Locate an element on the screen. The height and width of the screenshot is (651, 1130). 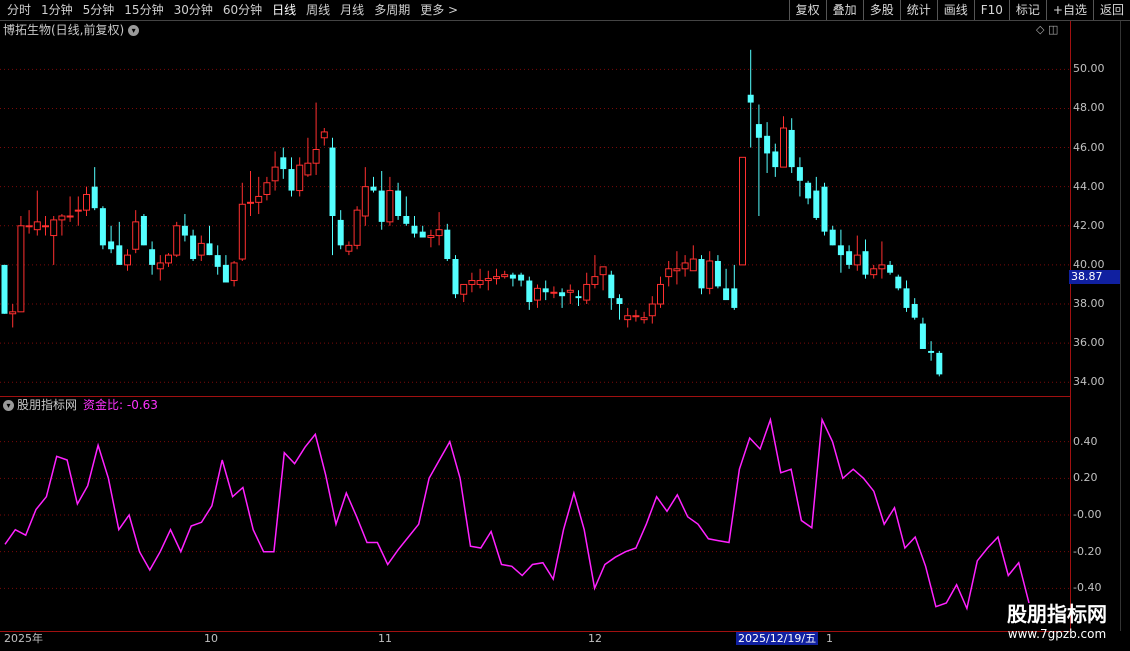
watermark: 股朋指标网 www.7gpzb.com is located at coordinates (1057, 626).